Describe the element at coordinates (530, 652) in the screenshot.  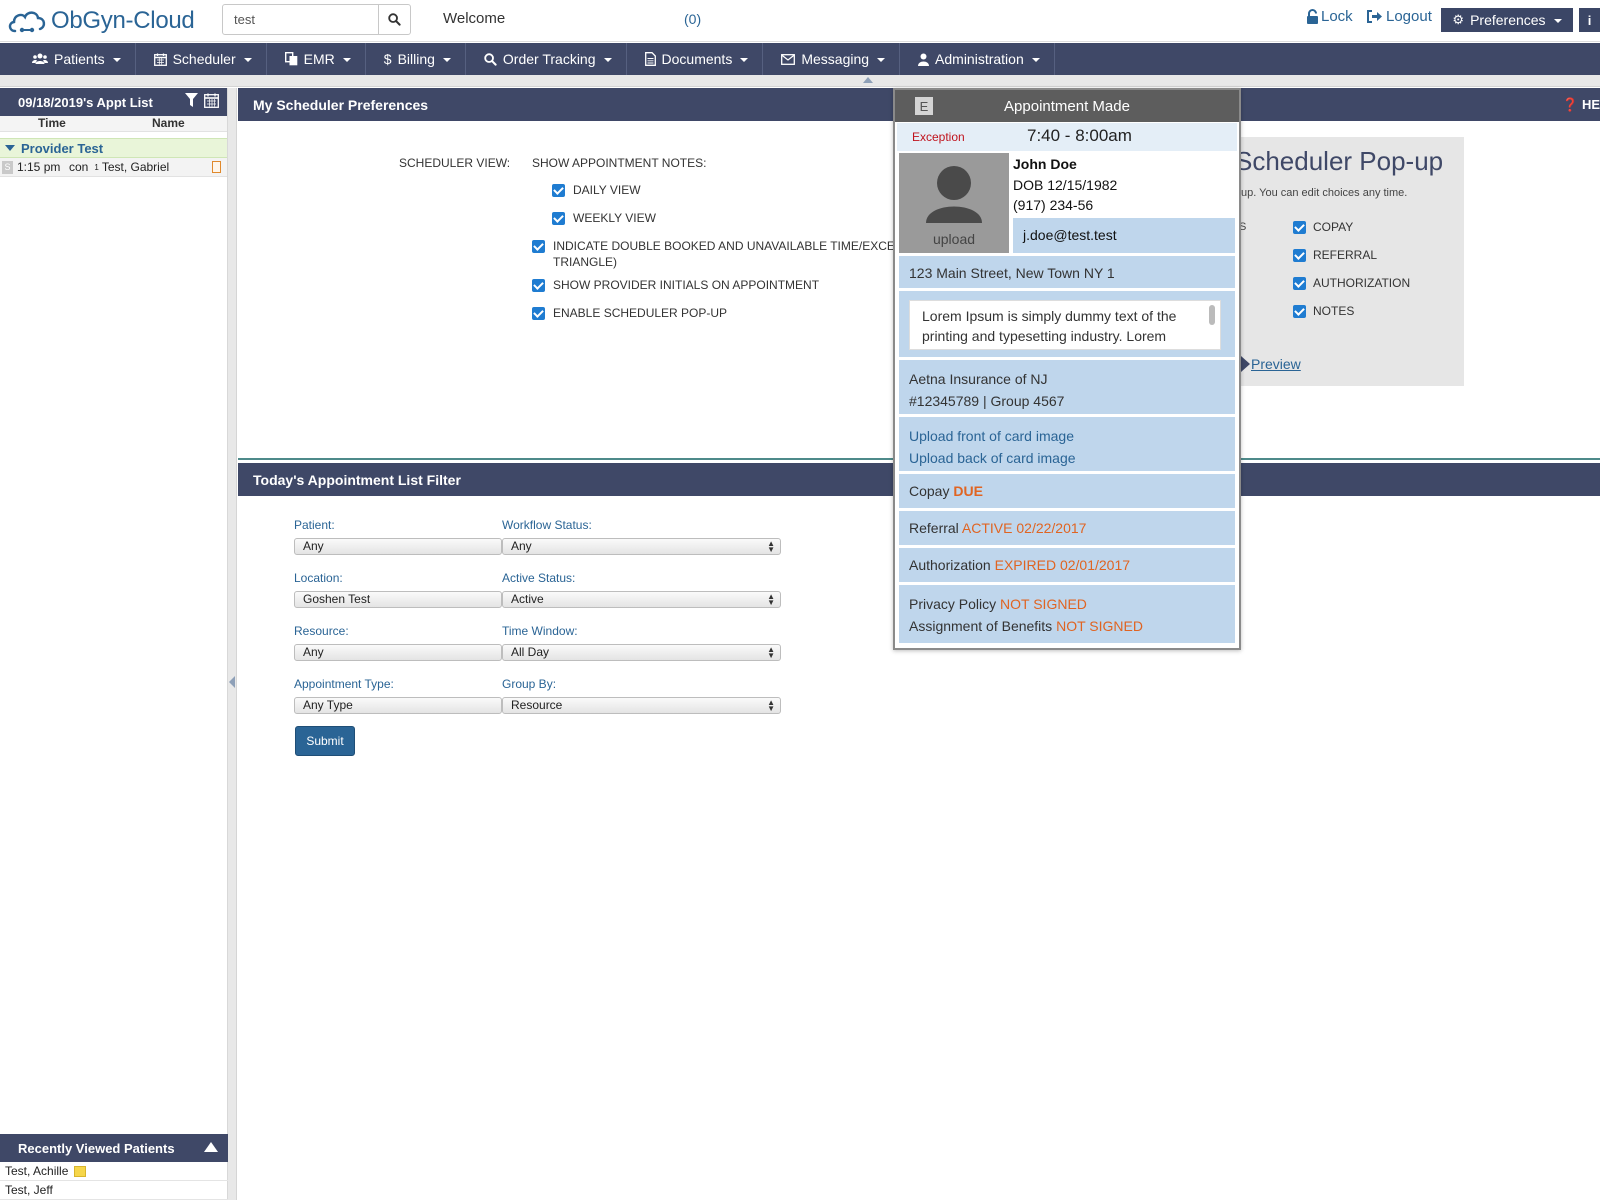
I see `time-window-select-value: All Day` at that location.